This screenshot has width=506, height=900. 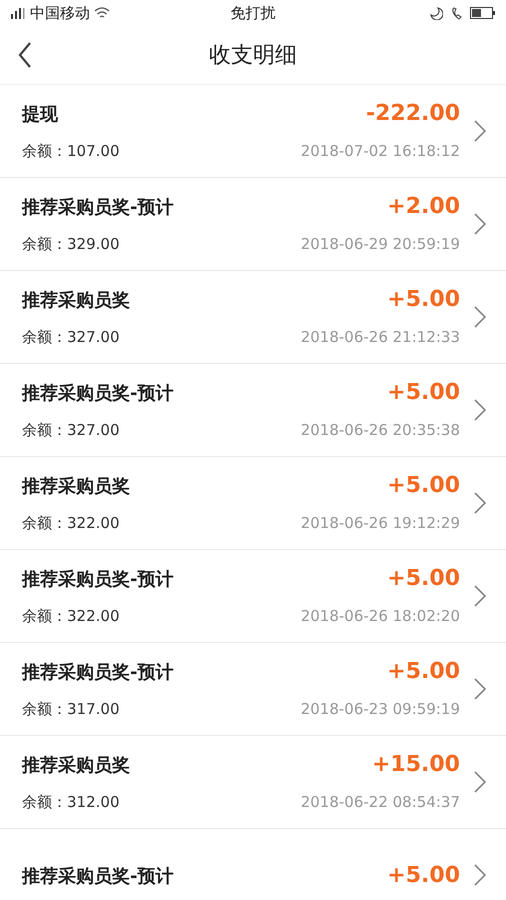 What do you see at coordinates (253, 56) in the screenshot?
I see `page-title: 收支明细` at bounding box center [253, 56].